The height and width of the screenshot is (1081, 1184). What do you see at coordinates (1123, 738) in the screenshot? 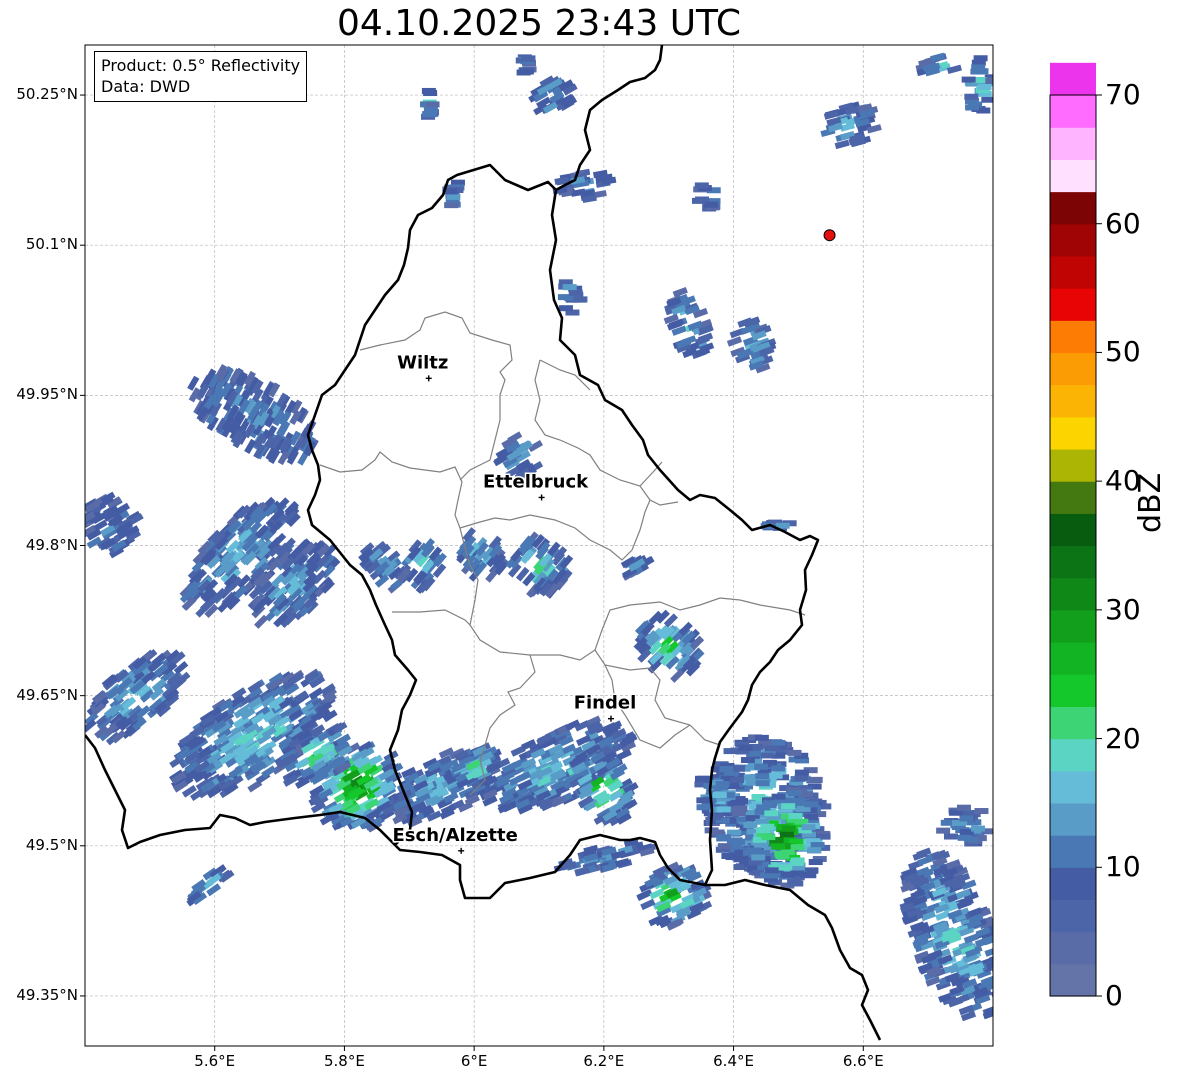
I see `colorbar-tick-label: 20` at bounding box center [1123, 738].